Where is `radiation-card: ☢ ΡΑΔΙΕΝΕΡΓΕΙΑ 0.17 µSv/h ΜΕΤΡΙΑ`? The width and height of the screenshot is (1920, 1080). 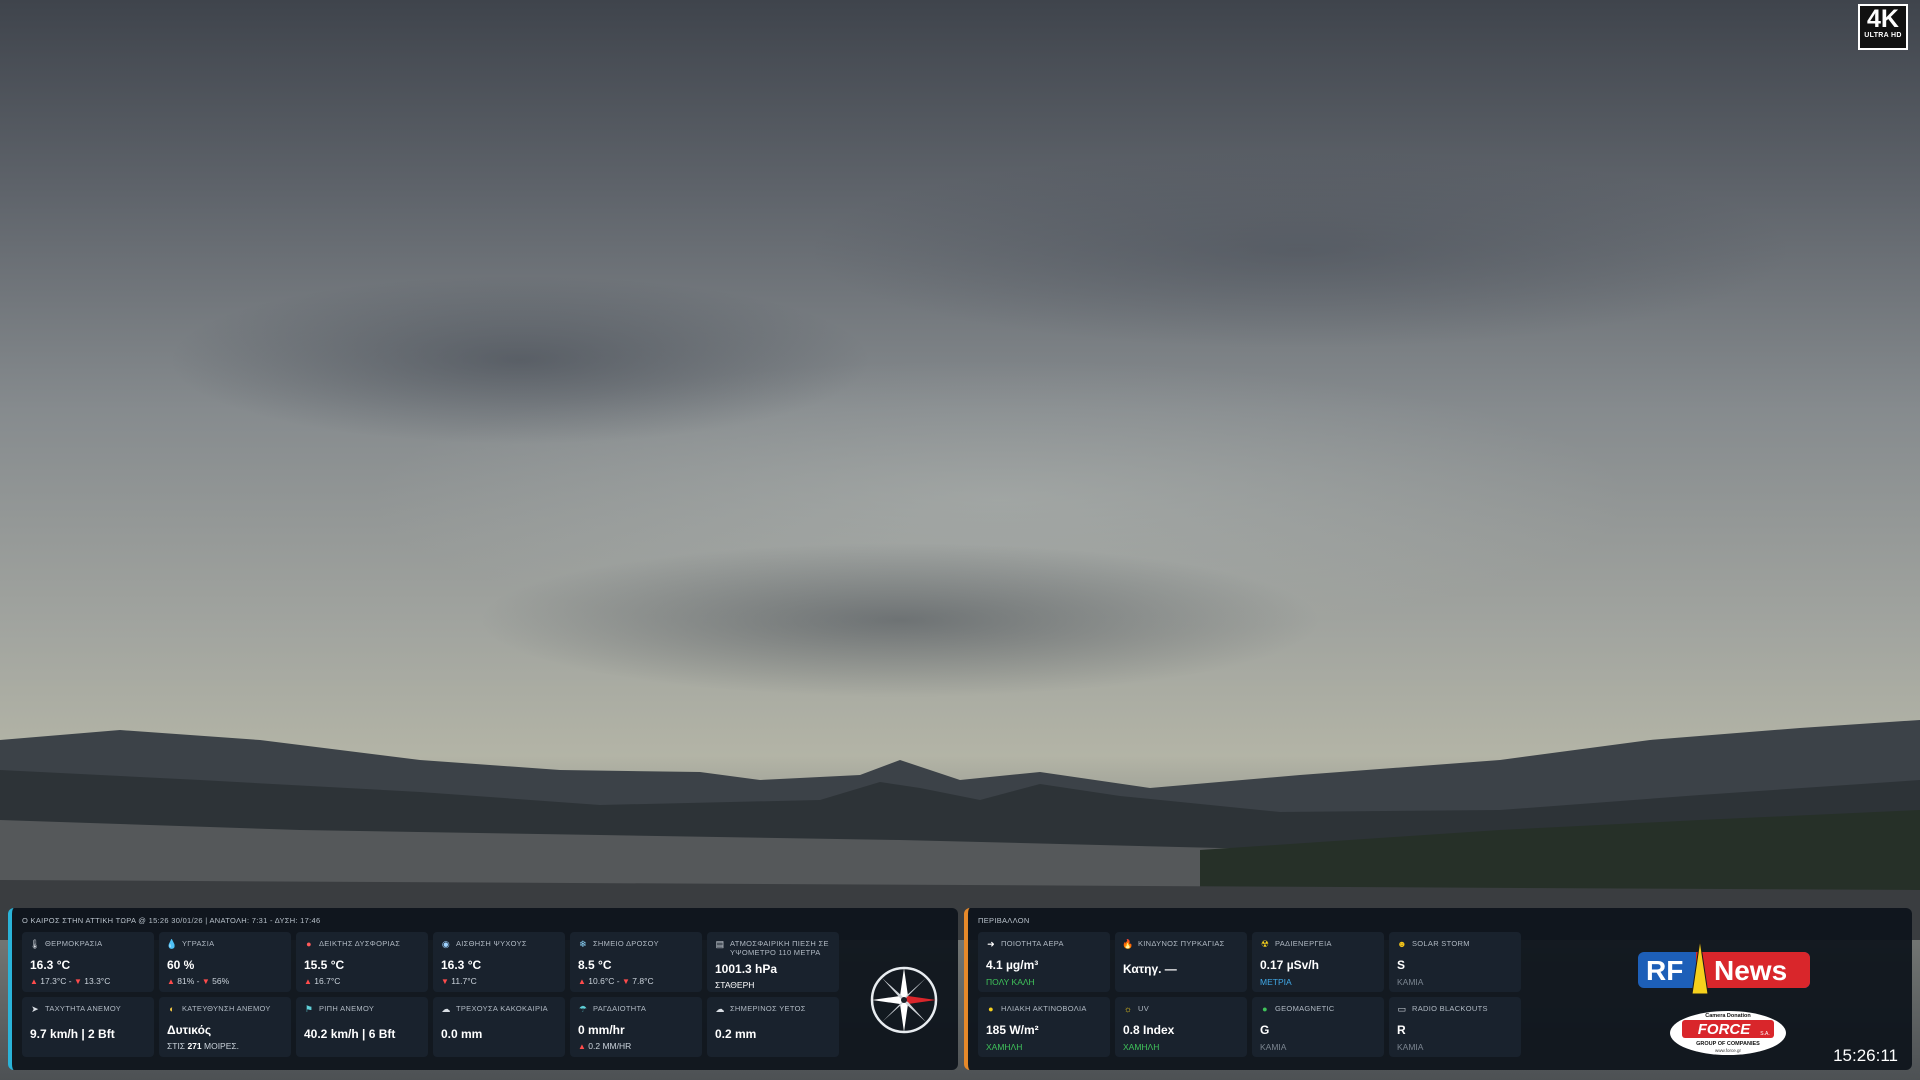 radiation-card: ☢ ΡΑΔΙΕΝΕΡΓΕΙΑ 0.17 µSv/h ΜΕΤΡΙΑ is located at coordinates (1318, 962).